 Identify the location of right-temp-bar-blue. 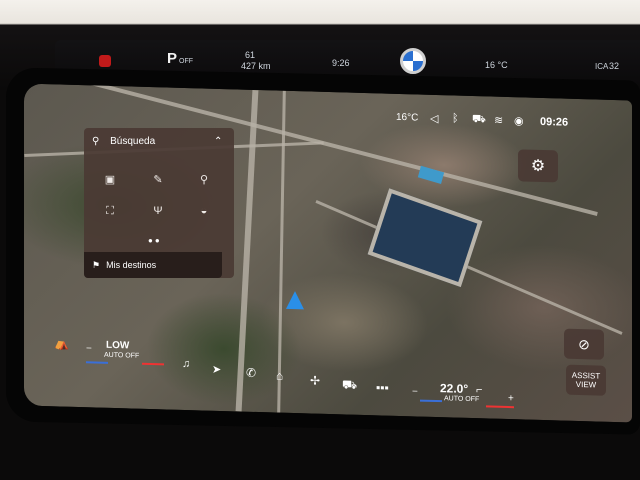
(431, 401).